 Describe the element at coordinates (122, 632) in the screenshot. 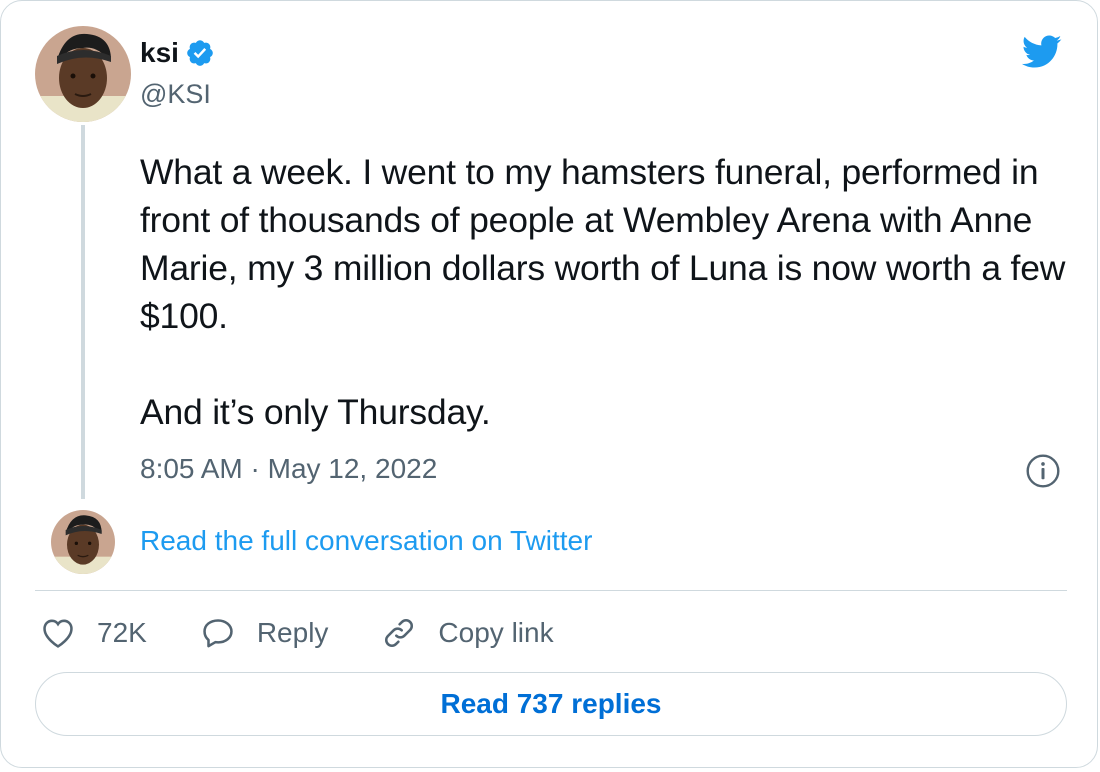

I see `like-count: 72K` at that location.